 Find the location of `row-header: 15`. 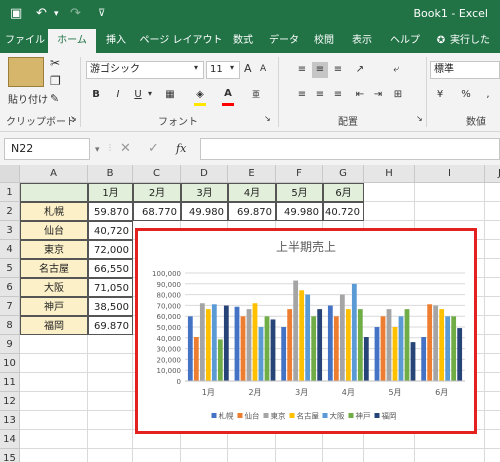

row-header: 15 is located at coordinates (10, 455).